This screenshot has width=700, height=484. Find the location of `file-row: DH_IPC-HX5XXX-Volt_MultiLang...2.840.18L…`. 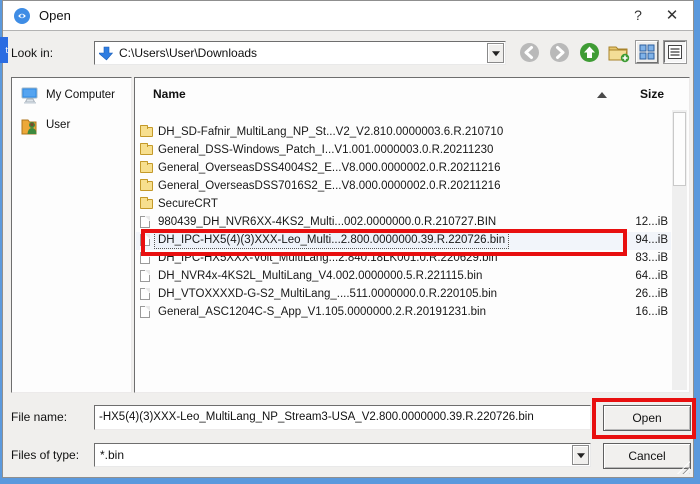

file-row: DH_IPC-HX5XXX-Volt_MultiLang...2.840.18L… is located at coordinates (403, 259).